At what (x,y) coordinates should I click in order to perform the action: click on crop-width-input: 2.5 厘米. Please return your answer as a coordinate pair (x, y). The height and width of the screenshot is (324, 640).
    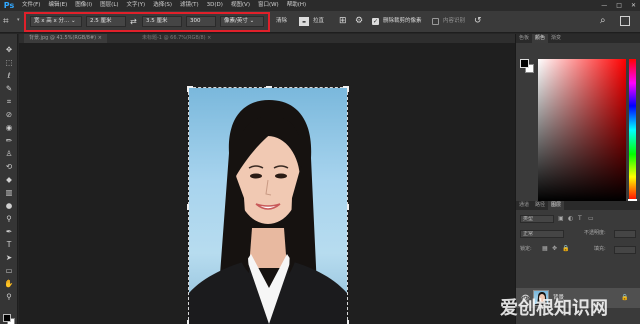
    Looking at the image, I should click on (106, 21).